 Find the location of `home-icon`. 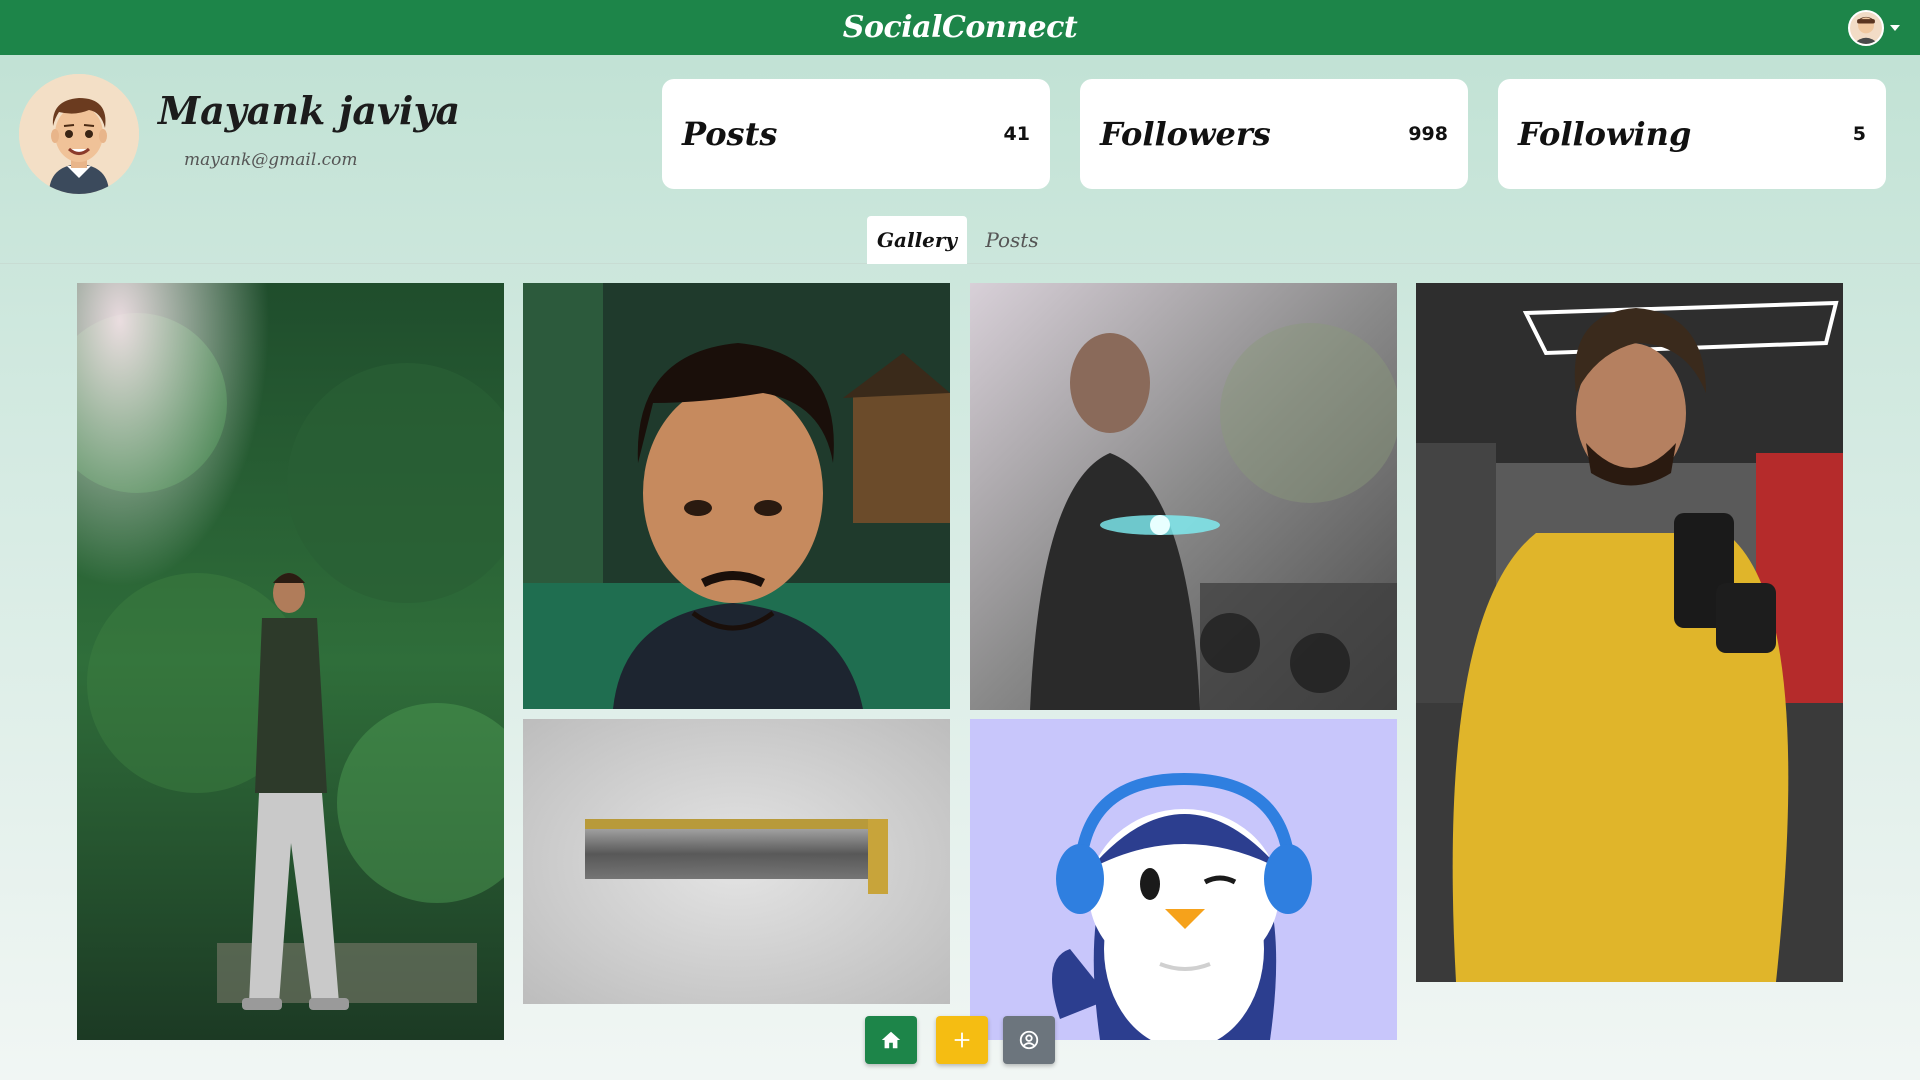

home-icon is located at coordinates (891, 1040).